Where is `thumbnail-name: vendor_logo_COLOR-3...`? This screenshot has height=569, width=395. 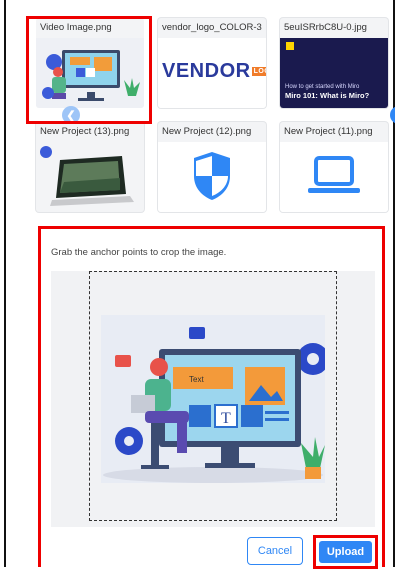
thumbnail-name: vendor_logo_COLOR-3... is located at coordinates (212, 27).